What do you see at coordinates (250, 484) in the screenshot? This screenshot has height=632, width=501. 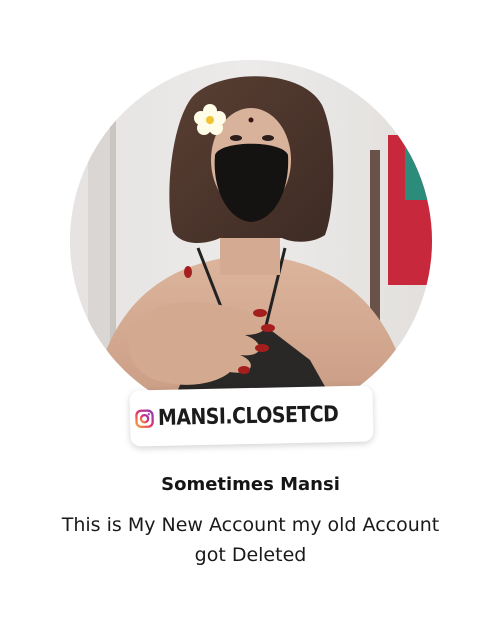 I see `display-name: Sometimes Mansi` at bounding box center [250, 484].